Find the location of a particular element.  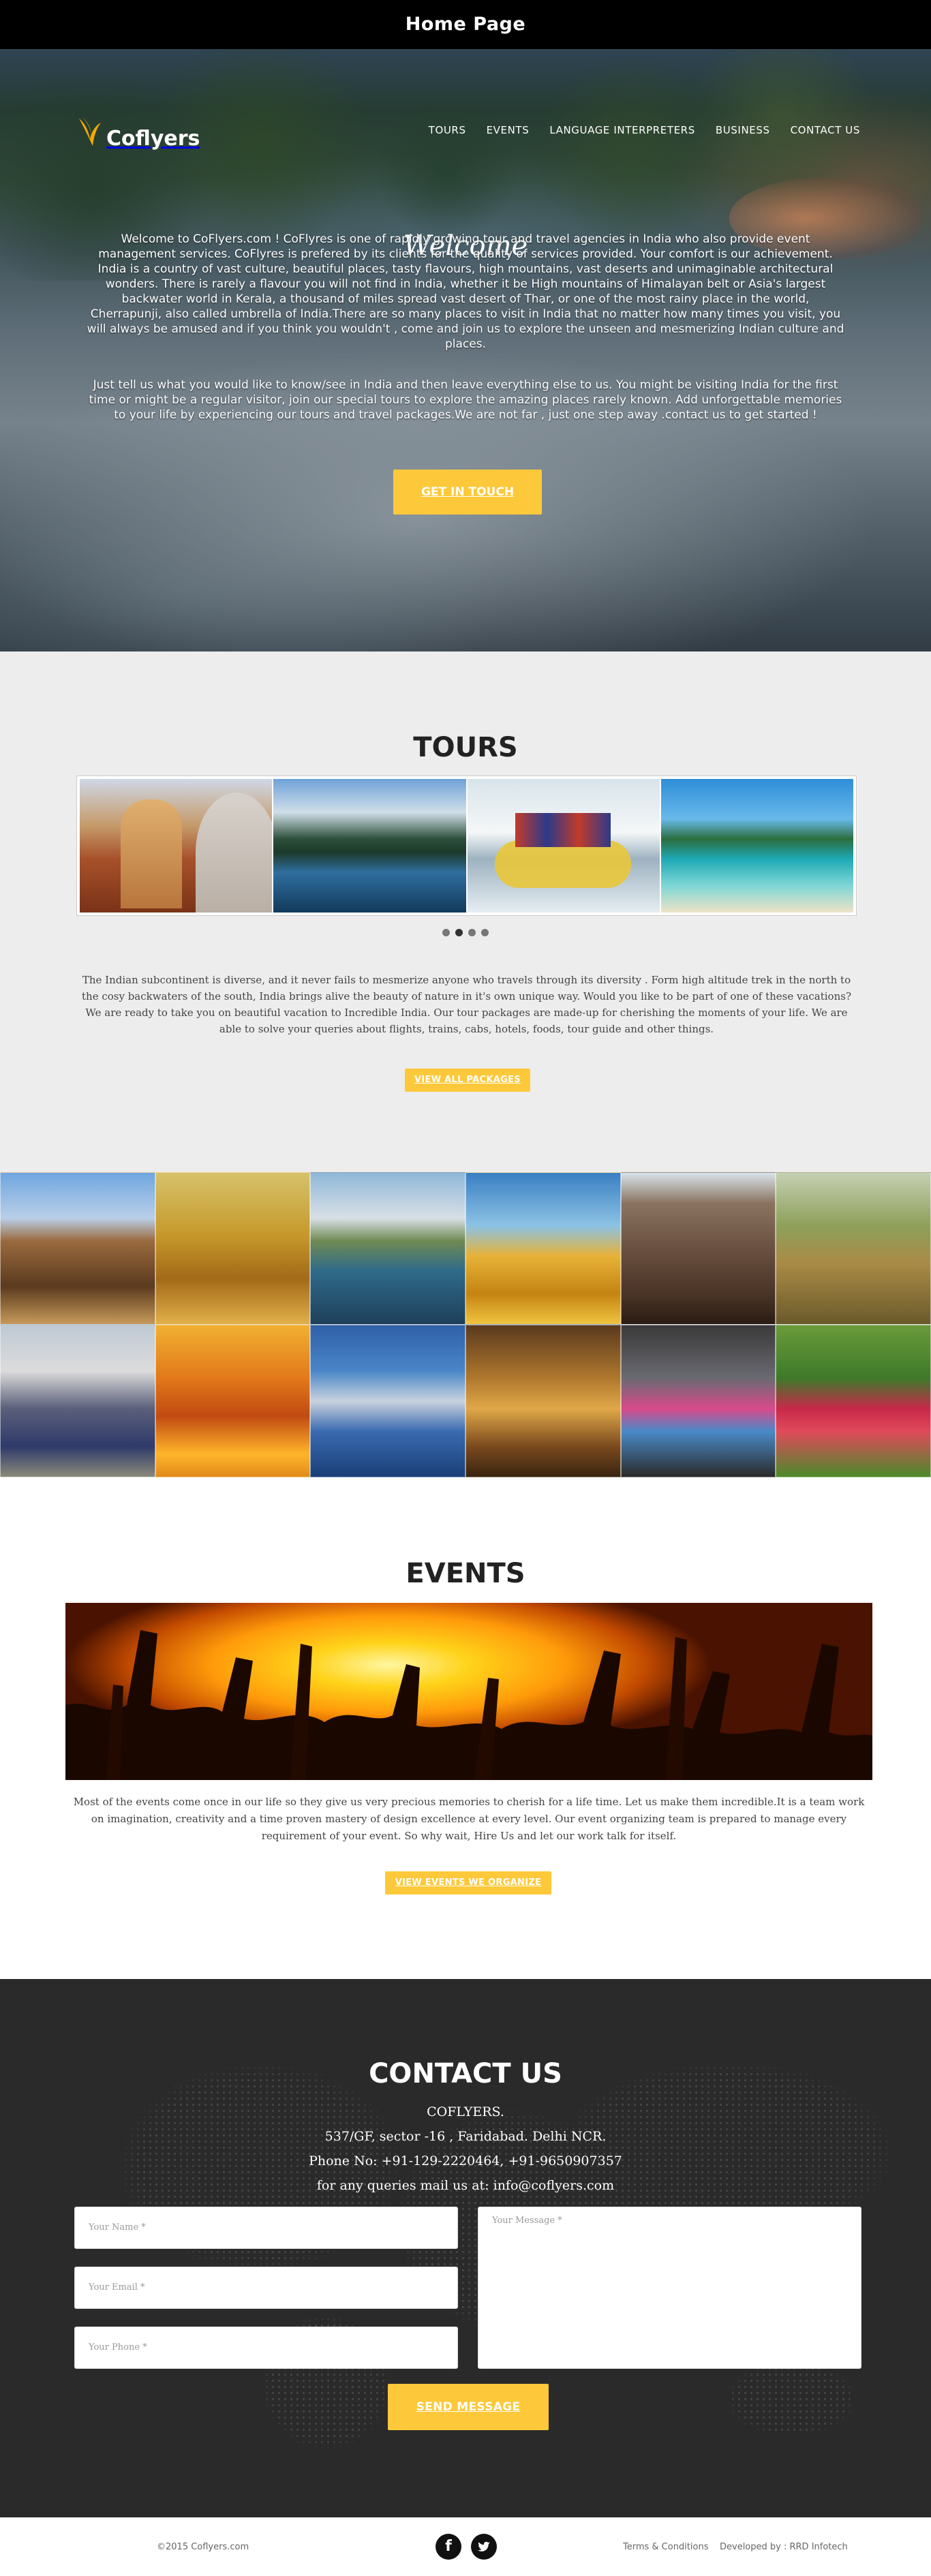

view-all-packages-button: VIEW ALL PACKAGES is located at coordinates (467, 1080).